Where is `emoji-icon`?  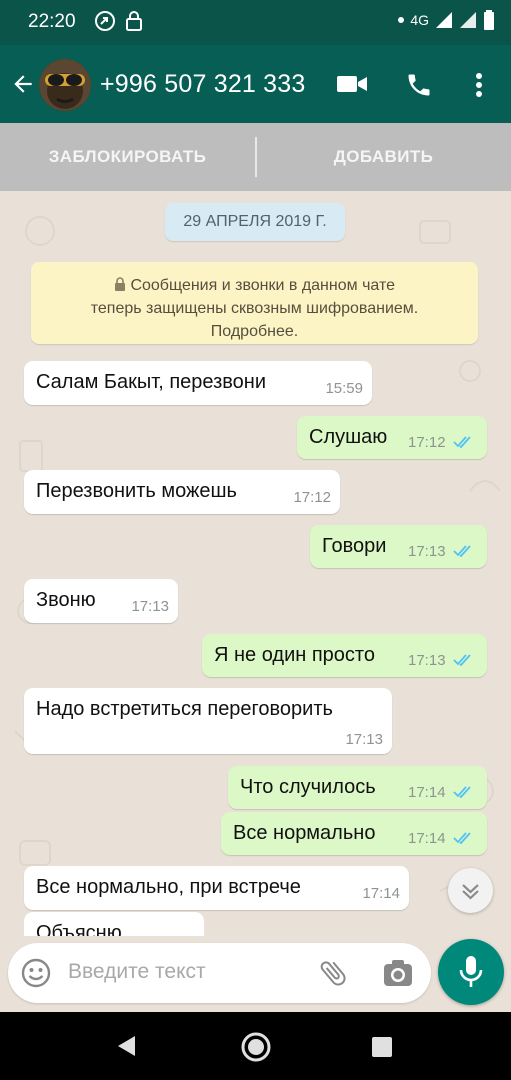 emoji-icon is located at coordinates (36, 973).